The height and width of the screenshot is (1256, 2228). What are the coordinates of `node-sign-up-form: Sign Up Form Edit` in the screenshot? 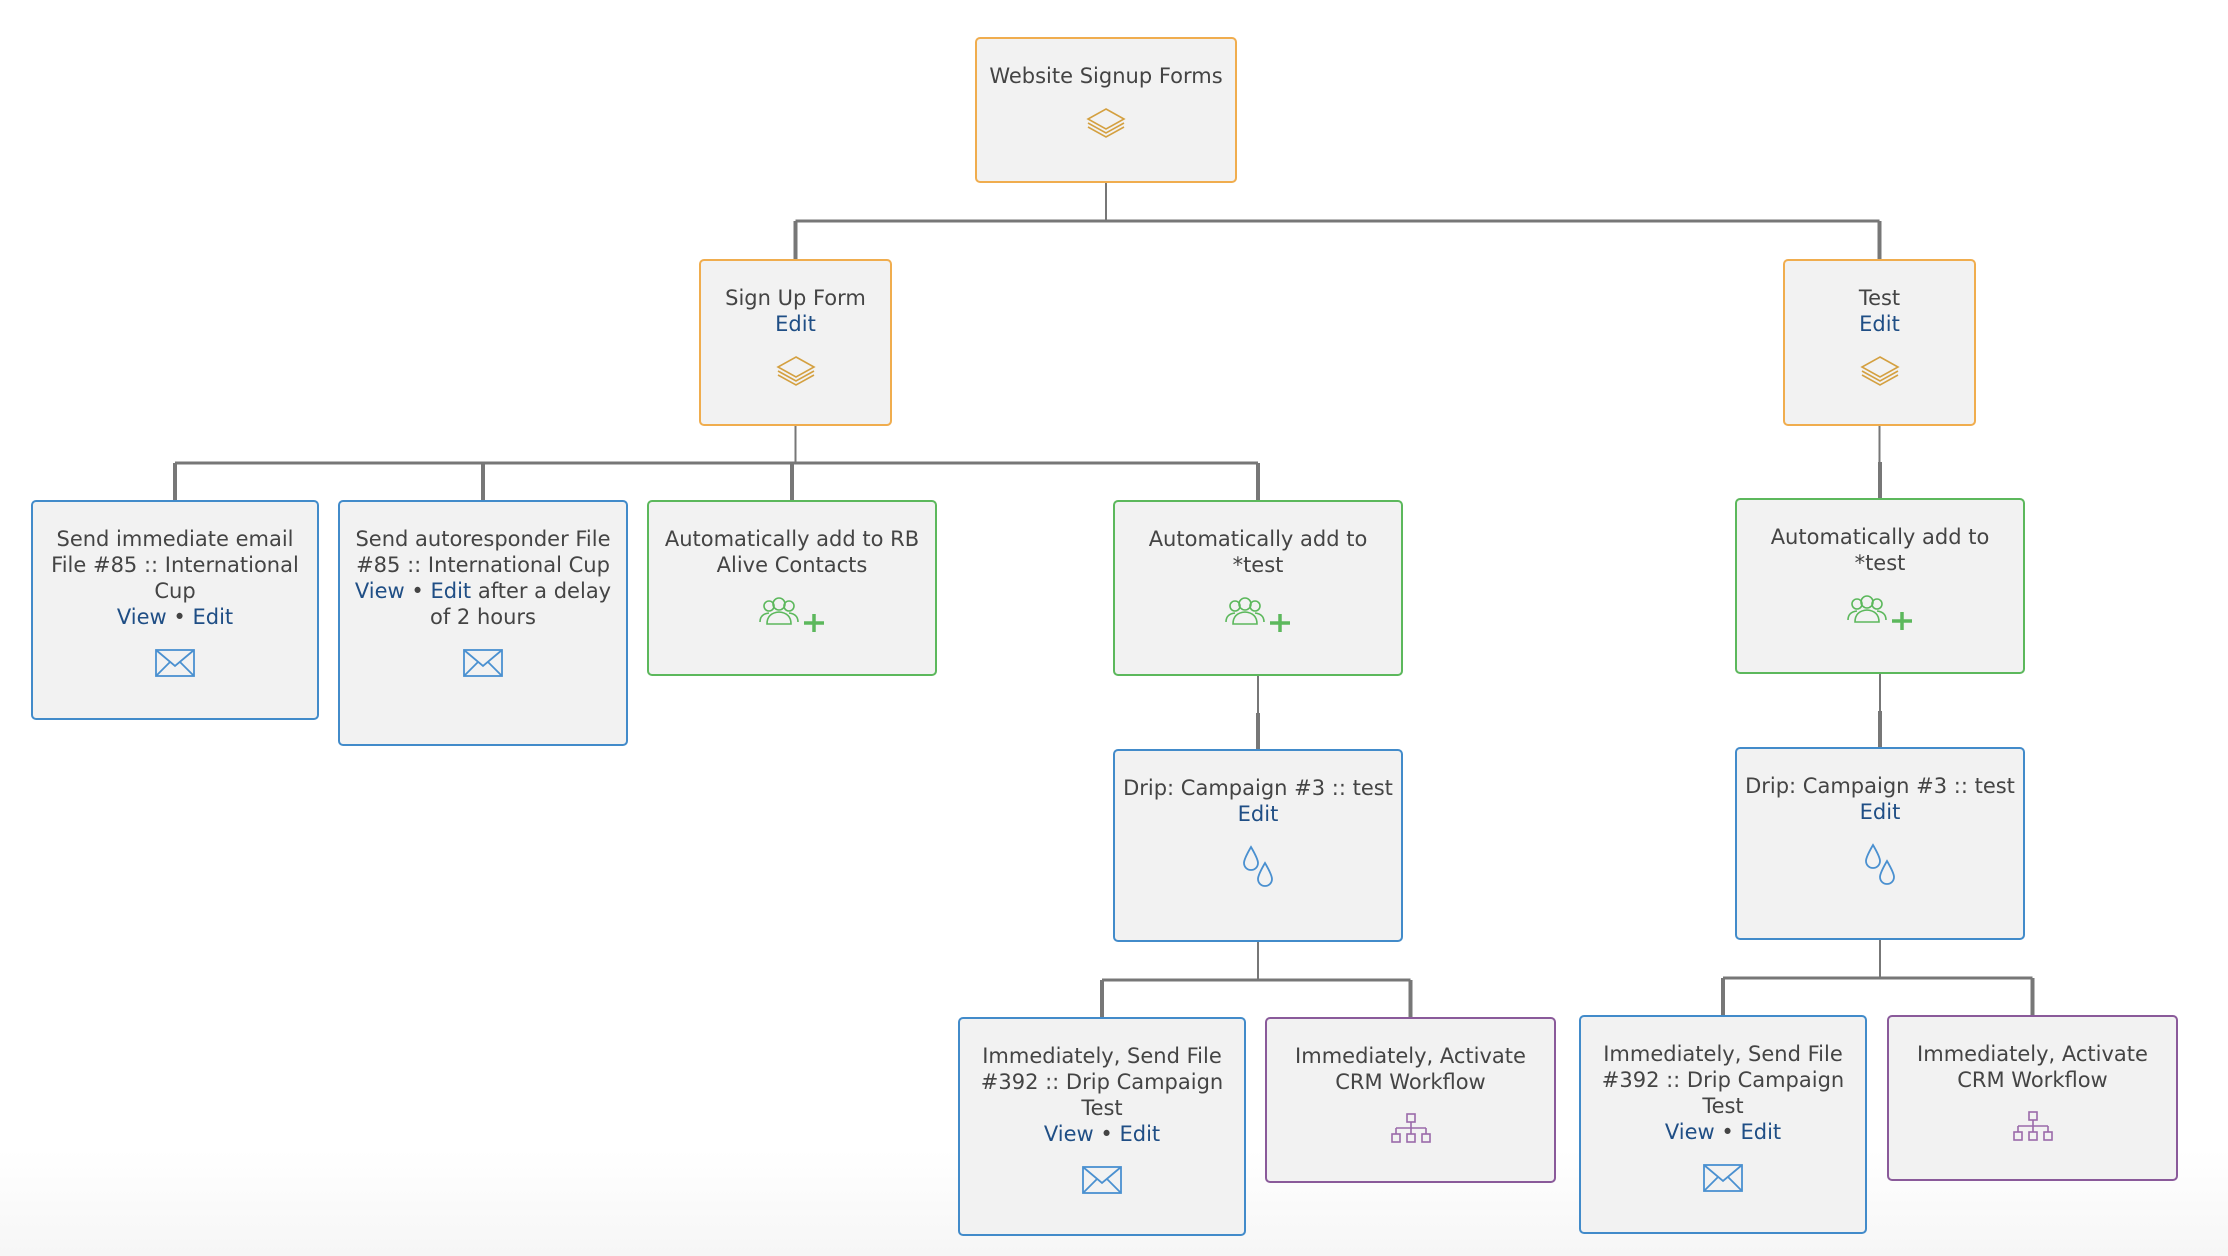 It's located at (795, 342).